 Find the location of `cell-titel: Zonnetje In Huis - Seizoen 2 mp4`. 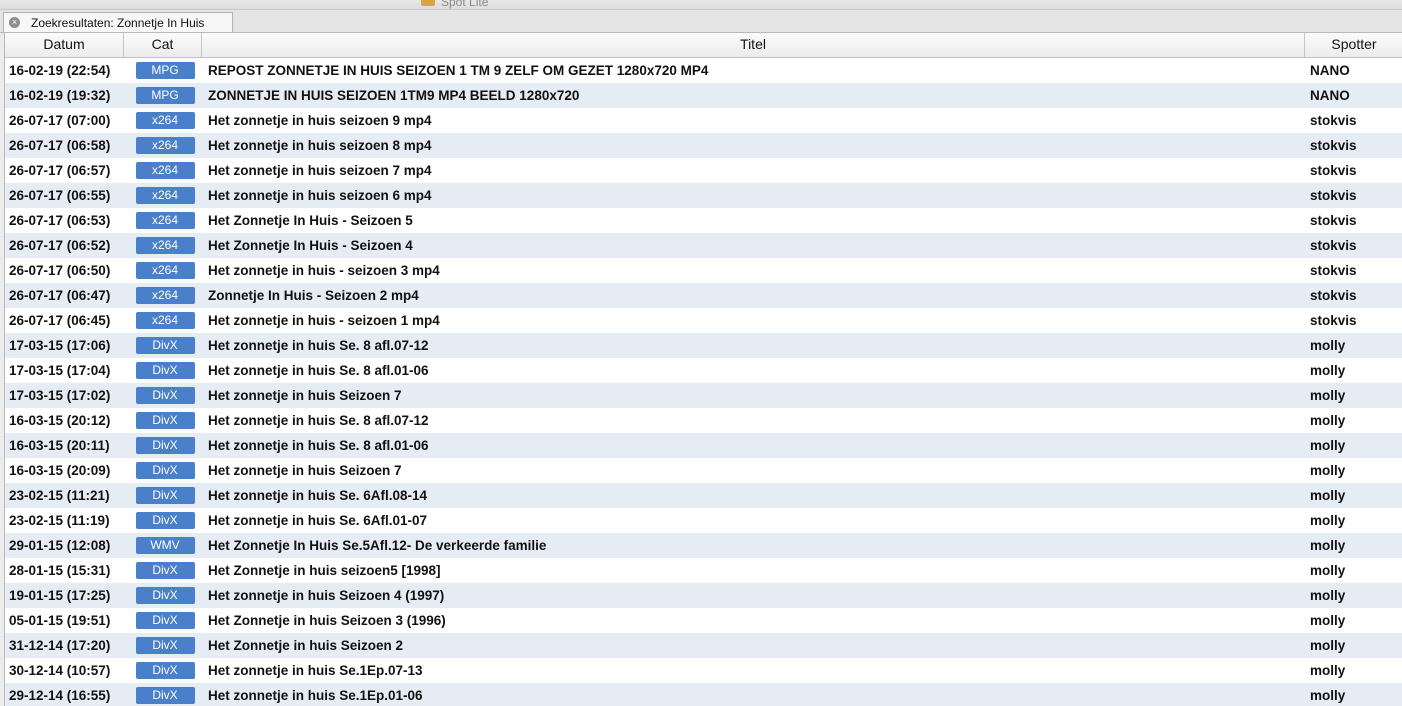

cell-titel: Zonnetje In Huis - Seizoen 2 mp4 is located at coordinates (313, 295).